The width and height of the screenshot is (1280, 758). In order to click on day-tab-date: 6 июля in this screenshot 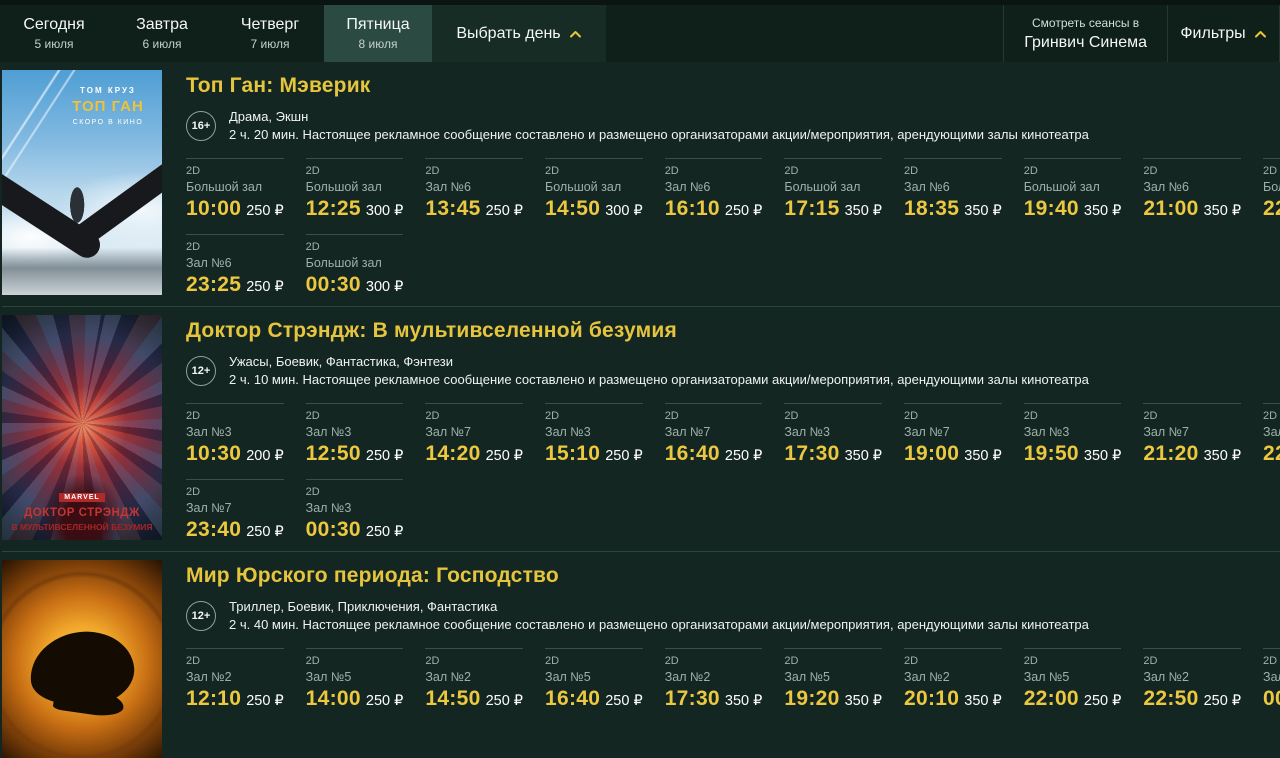, I will do `click(162, 44)`.